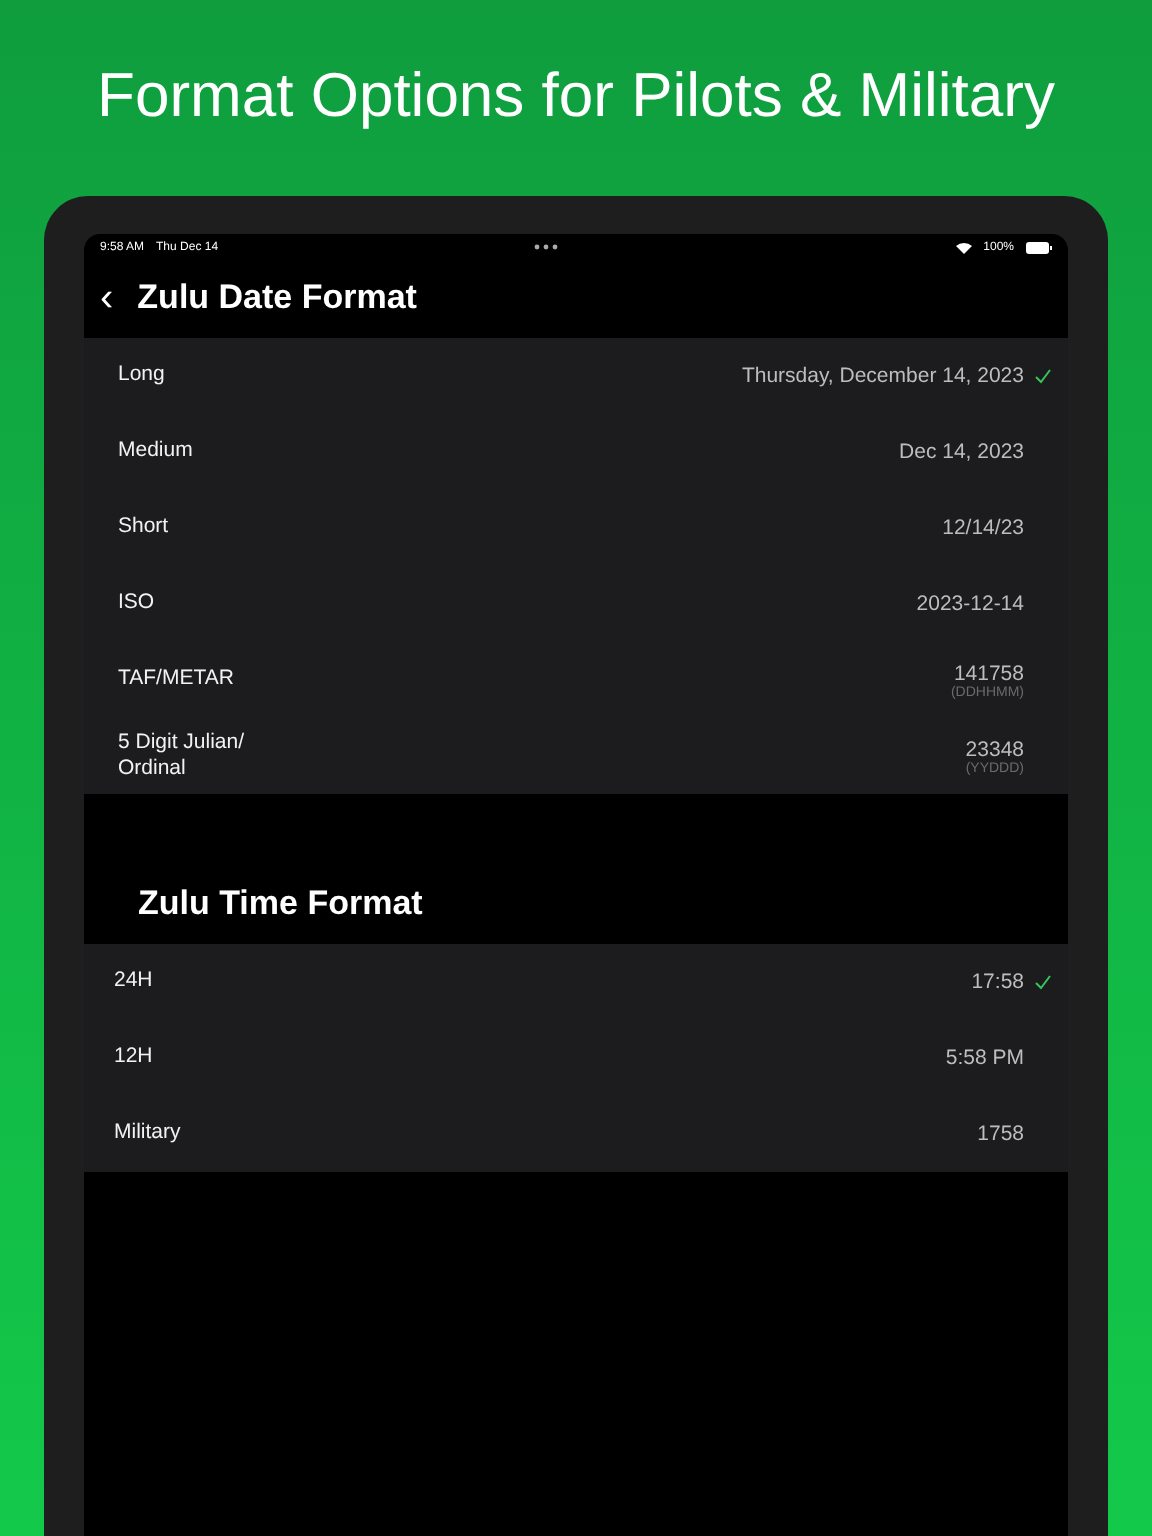 The width and height of the screenshot is (1152, 1536). Describe the element at coordinates (177, 680) in the screenshot. I see `option-label: TAF/METAR` at that location.